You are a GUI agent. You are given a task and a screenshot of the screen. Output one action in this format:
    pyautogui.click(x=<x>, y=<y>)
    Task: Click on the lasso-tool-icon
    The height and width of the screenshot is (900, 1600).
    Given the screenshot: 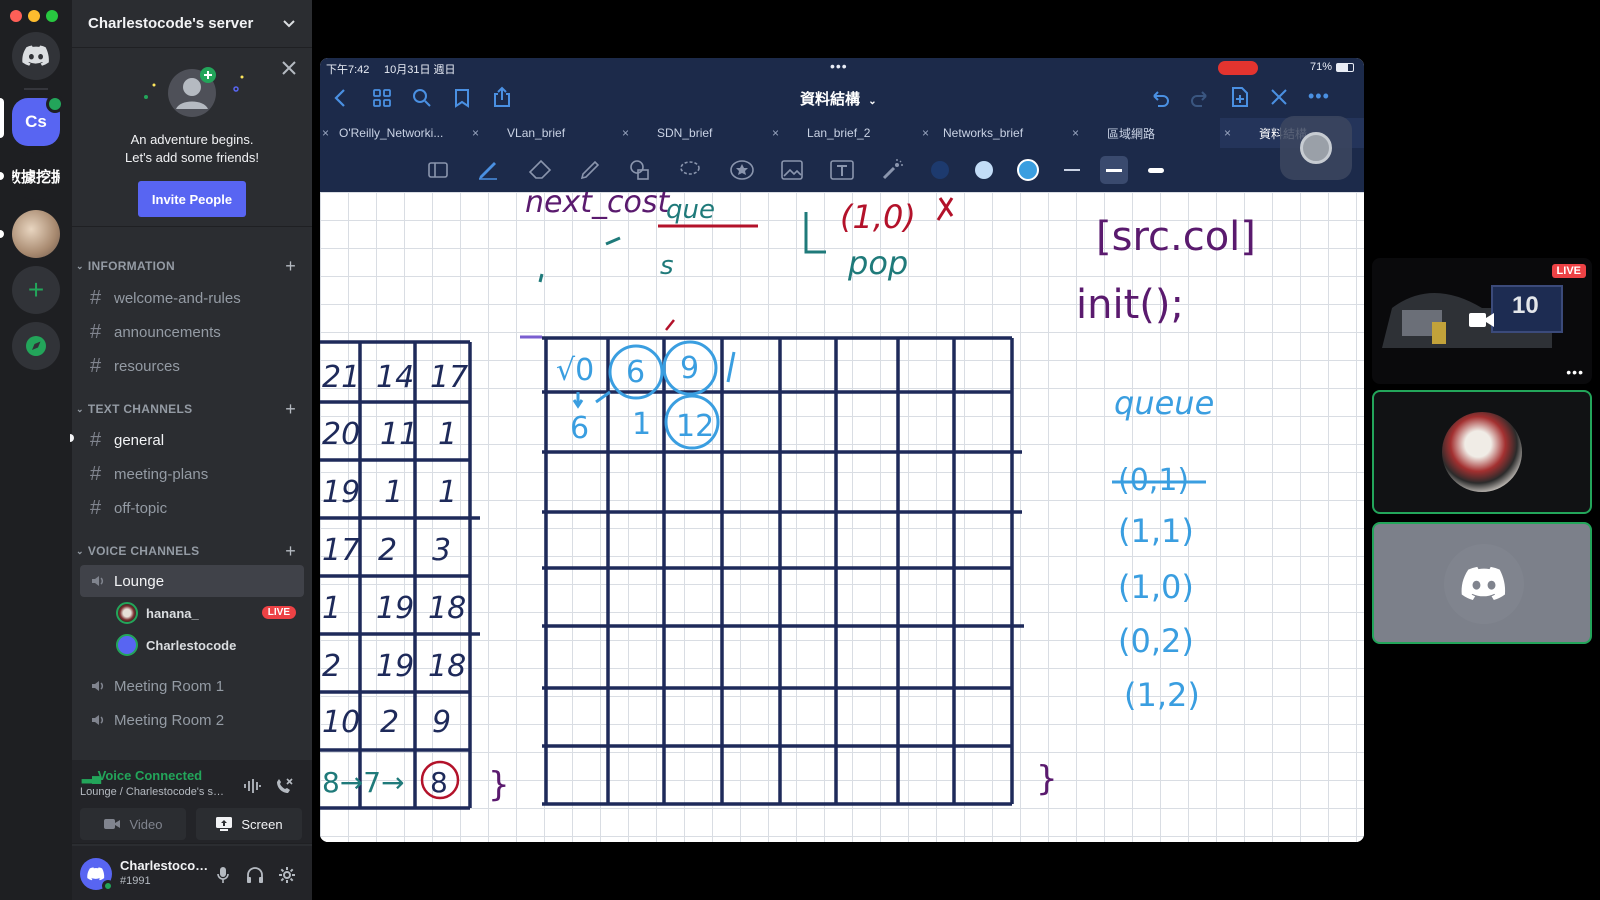 What is the action you would take?
    pyautogui.click(x=690, y=170)
    